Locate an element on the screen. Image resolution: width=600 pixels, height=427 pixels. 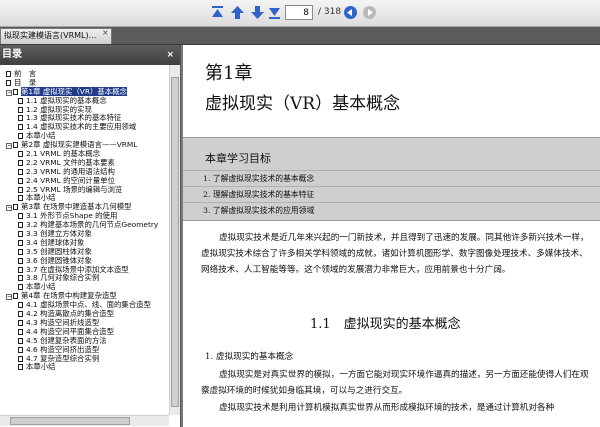
toc-item: 前 言 is located at coordinates (84, 73).